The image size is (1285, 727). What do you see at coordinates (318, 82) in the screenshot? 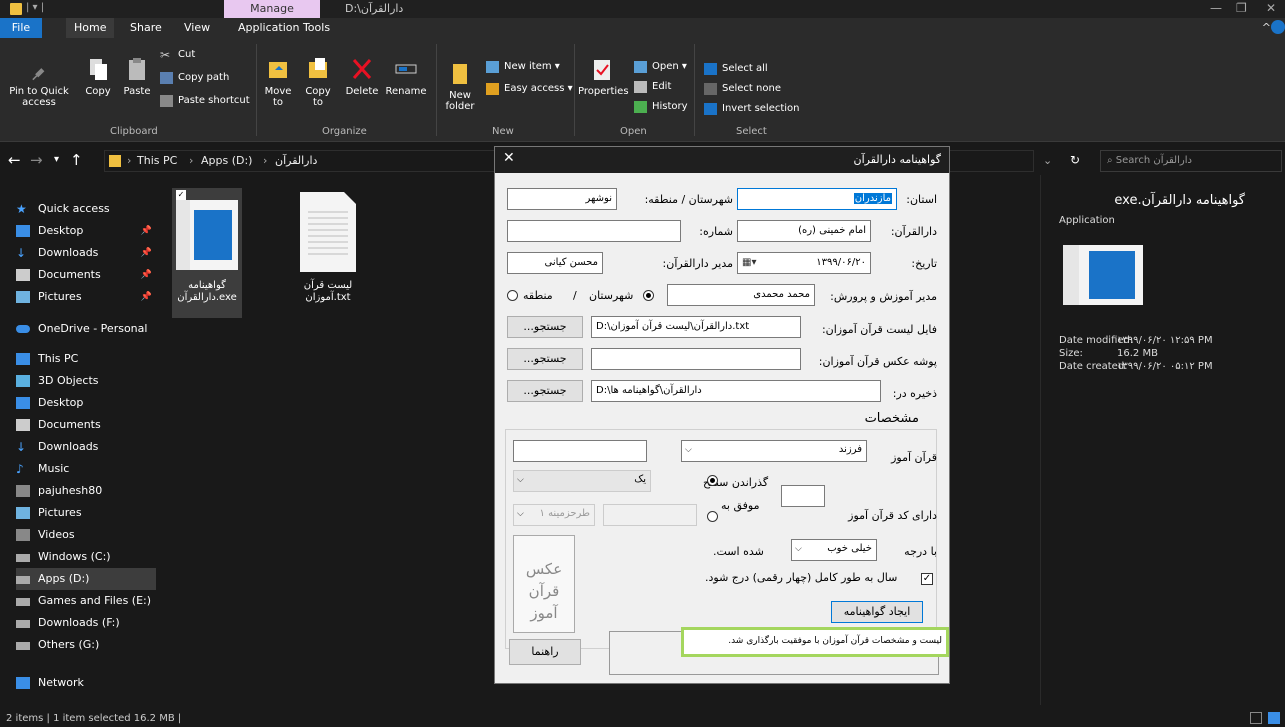
I see `copy-to-button: Copy to` at bounding box center [318, 82].